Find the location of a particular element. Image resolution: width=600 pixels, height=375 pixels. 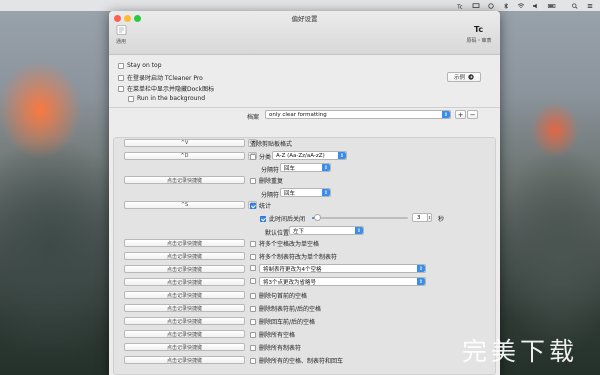

auto-close-checkbox is located at coordinates (263, 218).